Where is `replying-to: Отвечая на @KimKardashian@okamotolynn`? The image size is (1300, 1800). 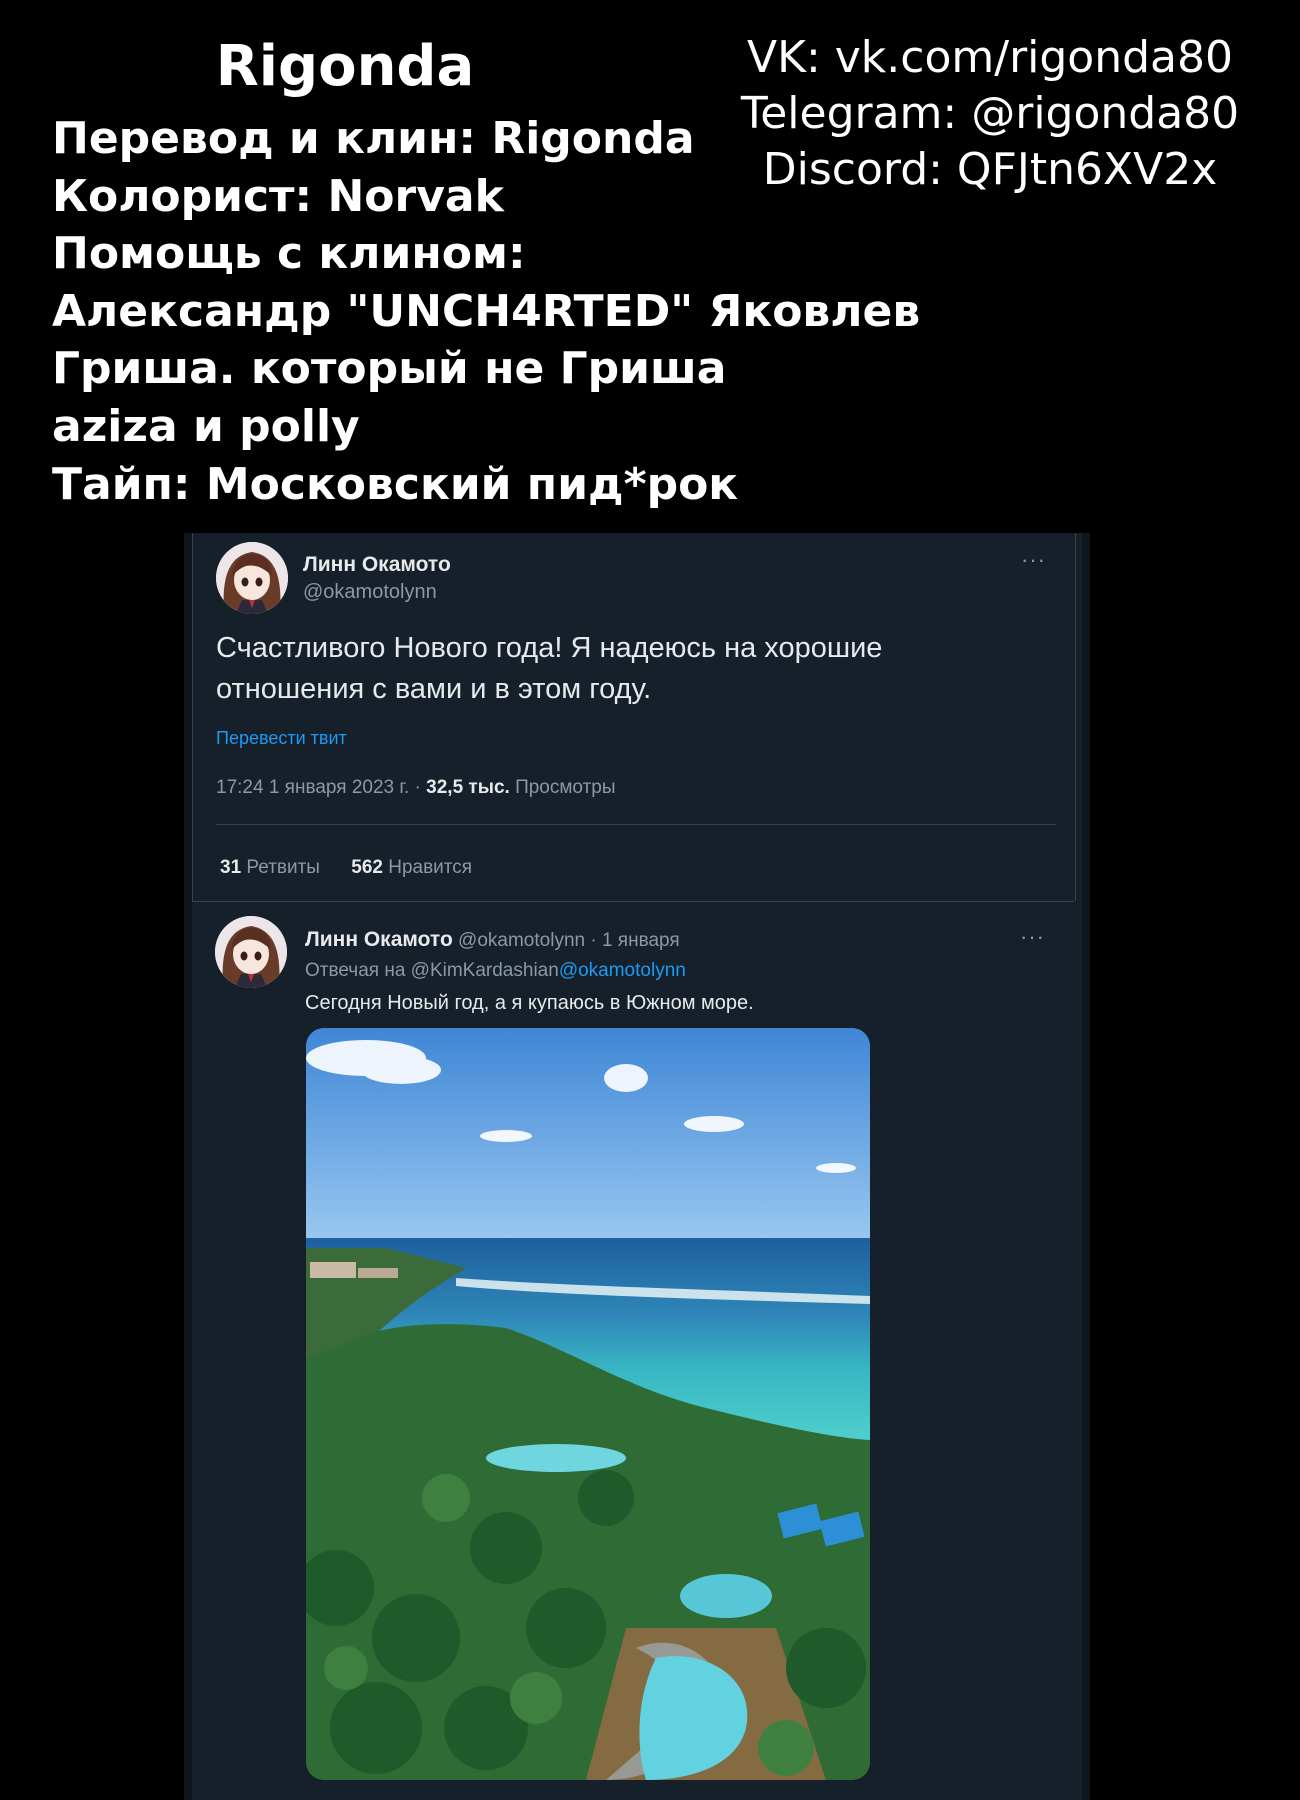 replying-to: Отвечая на @KimKardashian@okamotolynn is located at coordinates (495, 971).